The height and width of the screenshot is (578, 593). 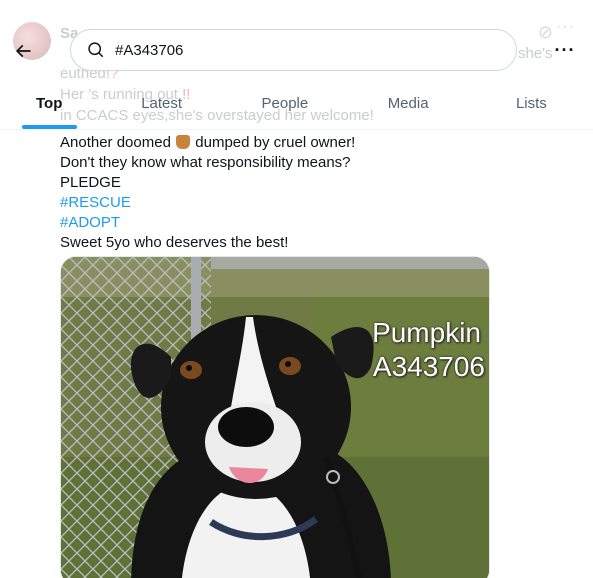 What do you see at coordinates (149, 50) in the screenshot?
I see `search-query: #A343706` at bounding box center [149, 50].